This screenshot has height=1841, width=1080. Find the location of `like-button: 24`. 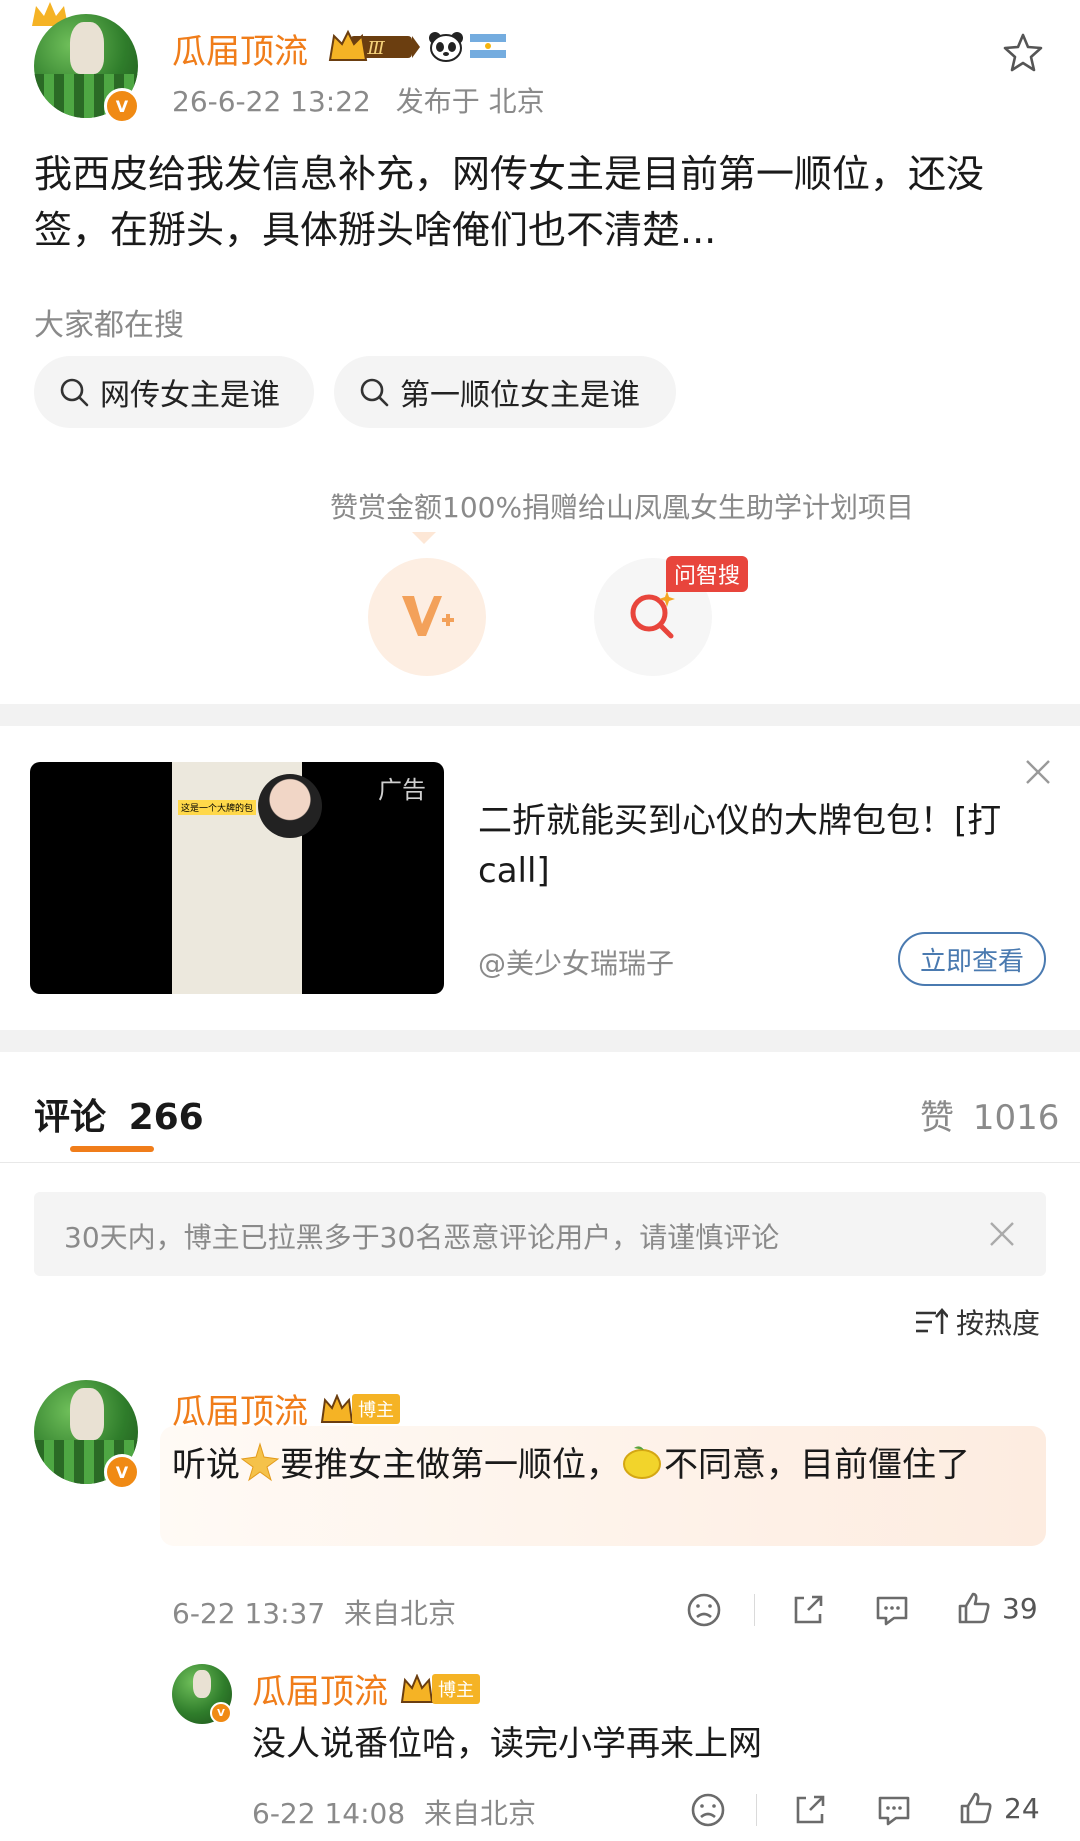

like-button: 24 is located at coordinates (999, 1808).